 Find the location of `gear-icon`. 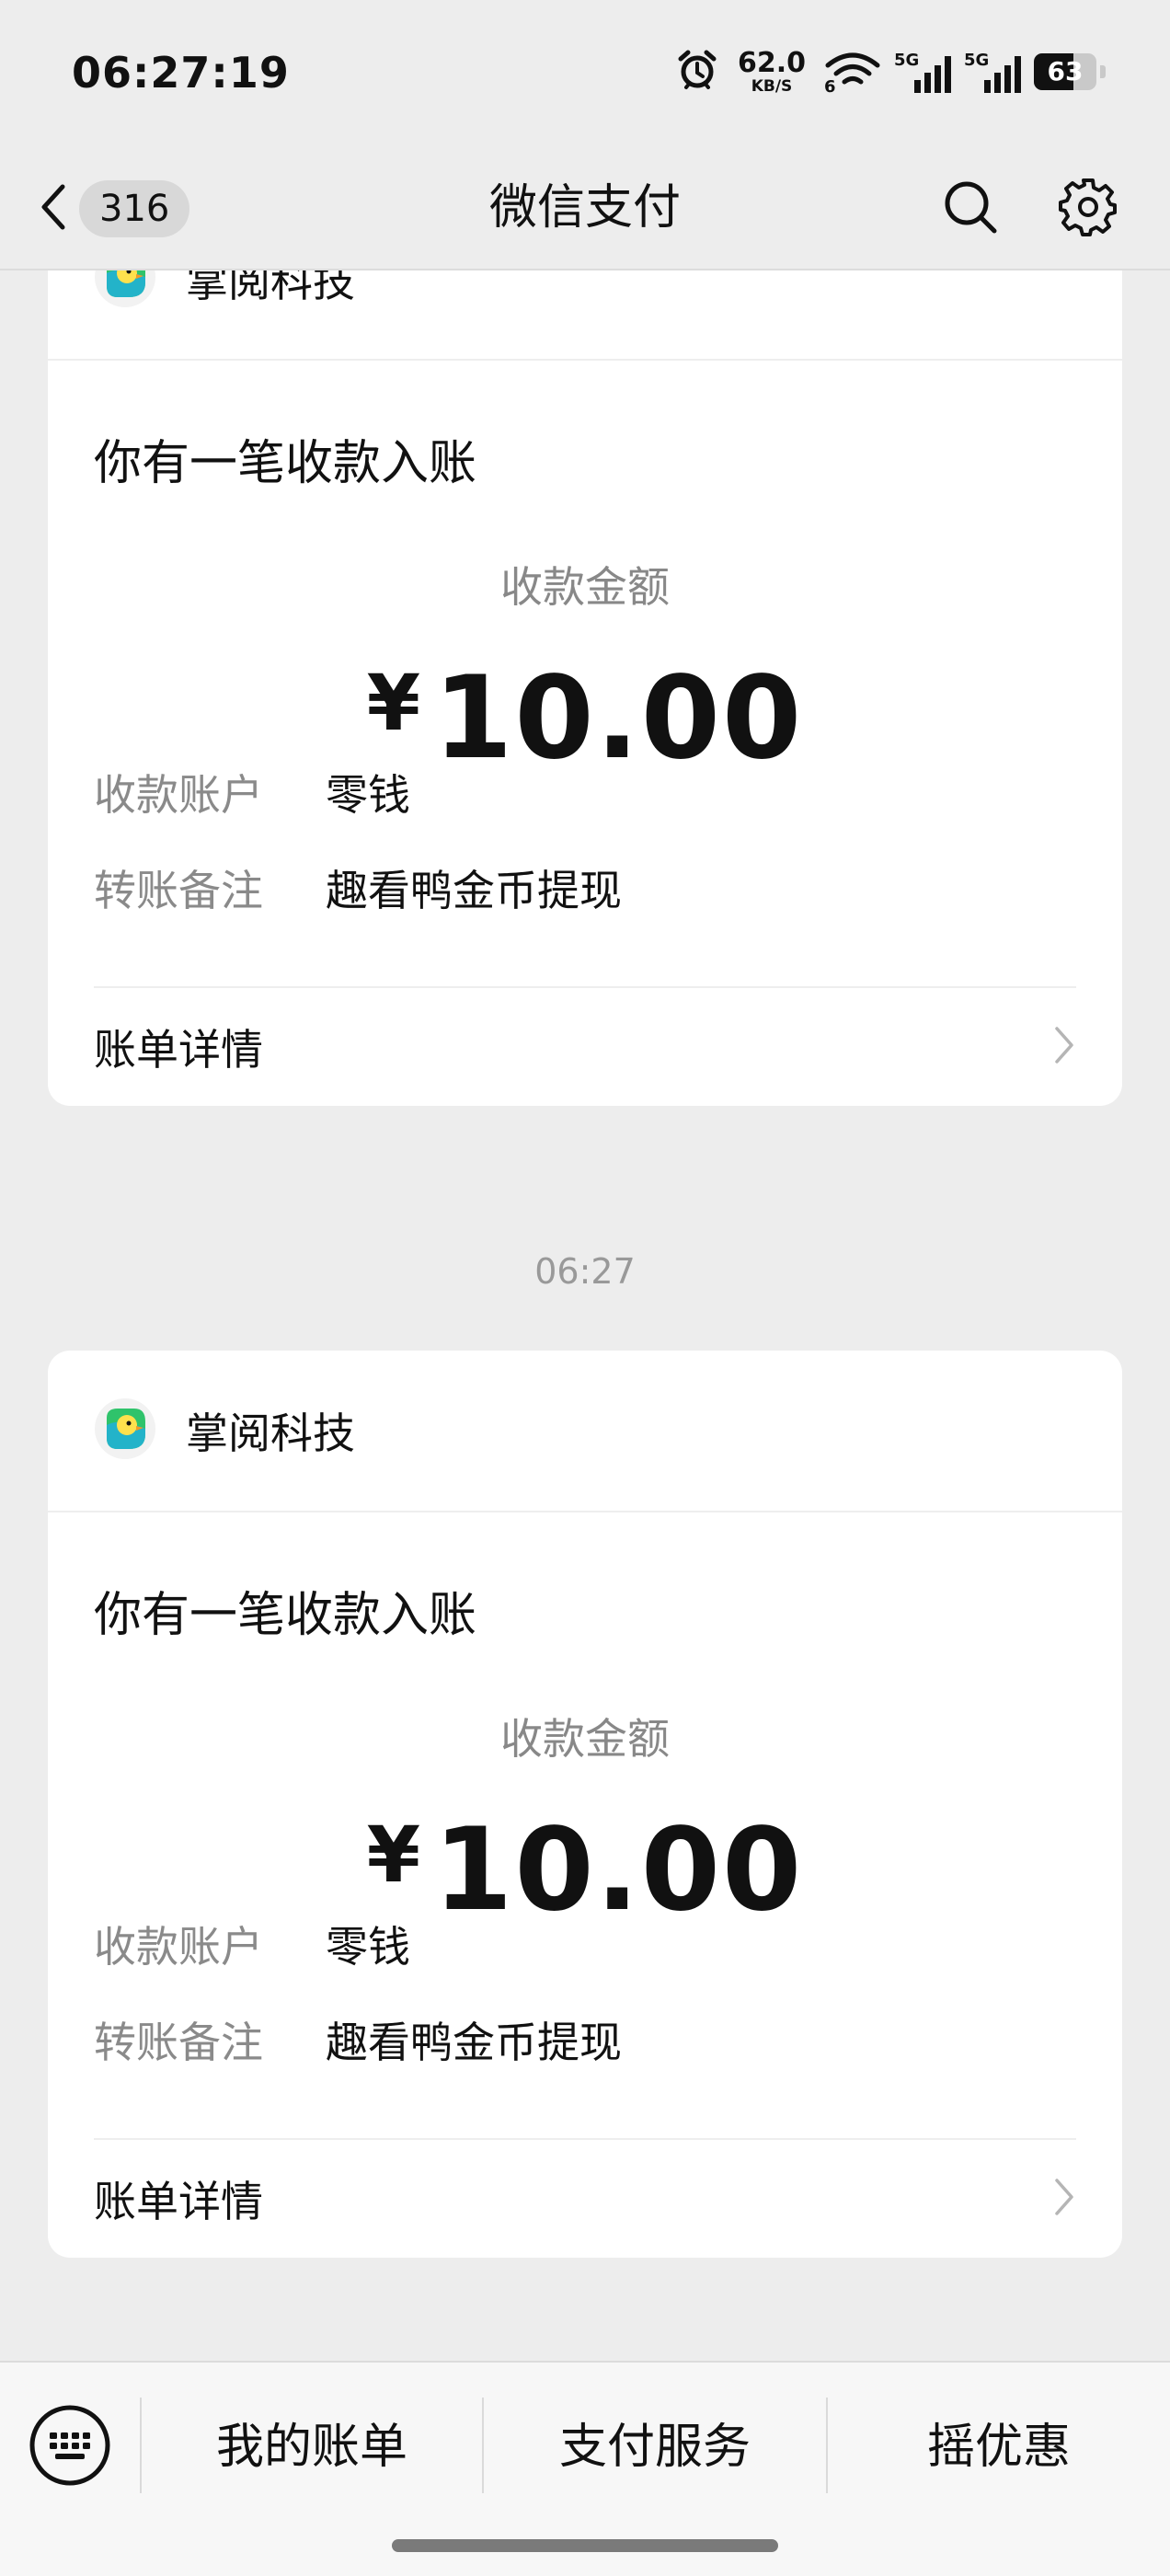

gear-icon is located at coordinates (1088, 209).